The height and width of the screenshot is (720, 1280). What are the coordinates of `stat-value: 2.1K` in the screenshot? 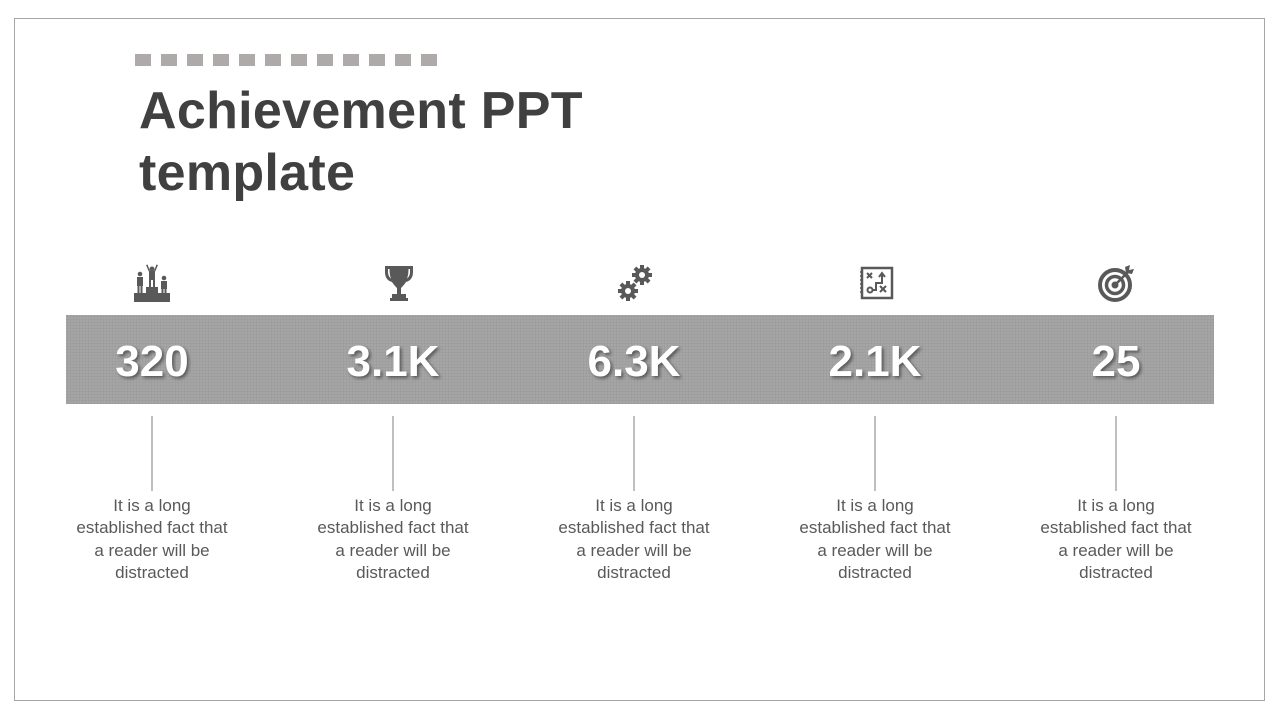 It's located at (875, 361).